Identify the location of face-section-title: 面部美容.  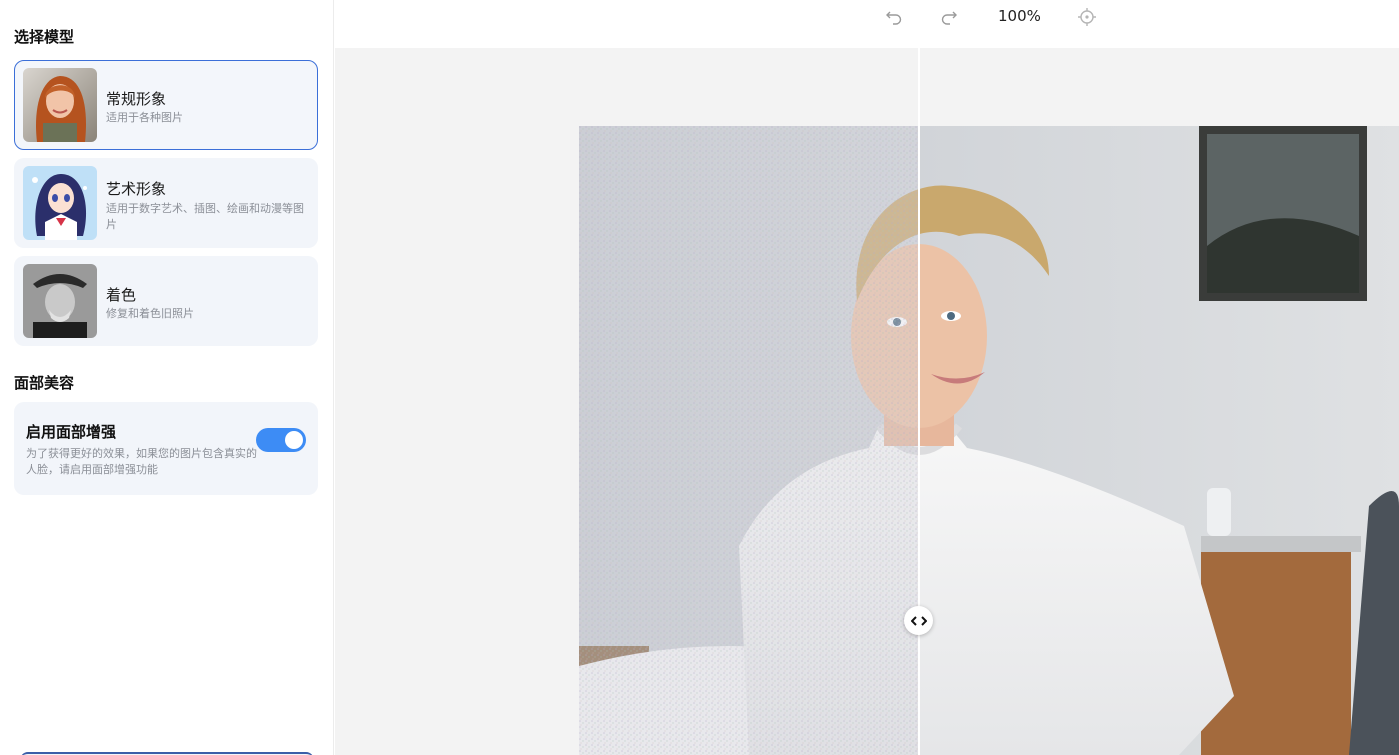
(44, 383).